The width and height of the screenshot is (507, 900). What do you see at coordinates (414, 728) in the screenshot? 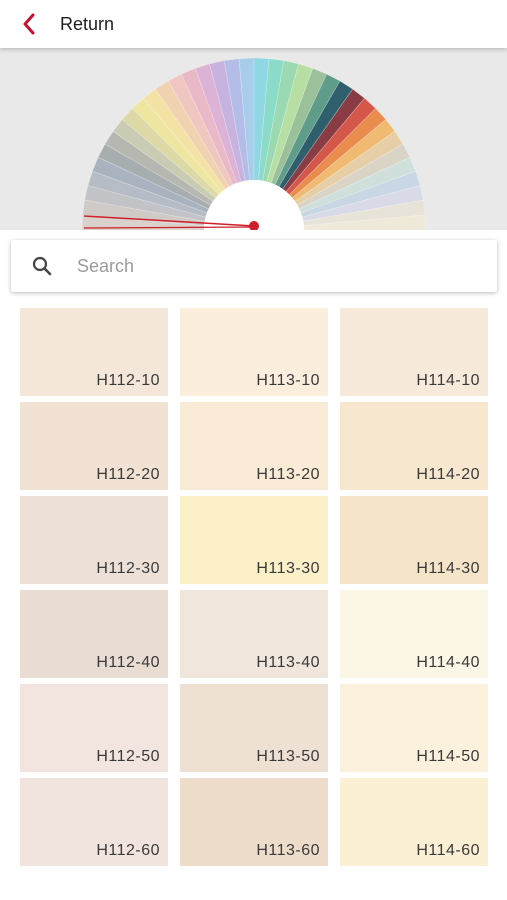
I see `color-swatch: H114-50` at bounding box center [414, 728].